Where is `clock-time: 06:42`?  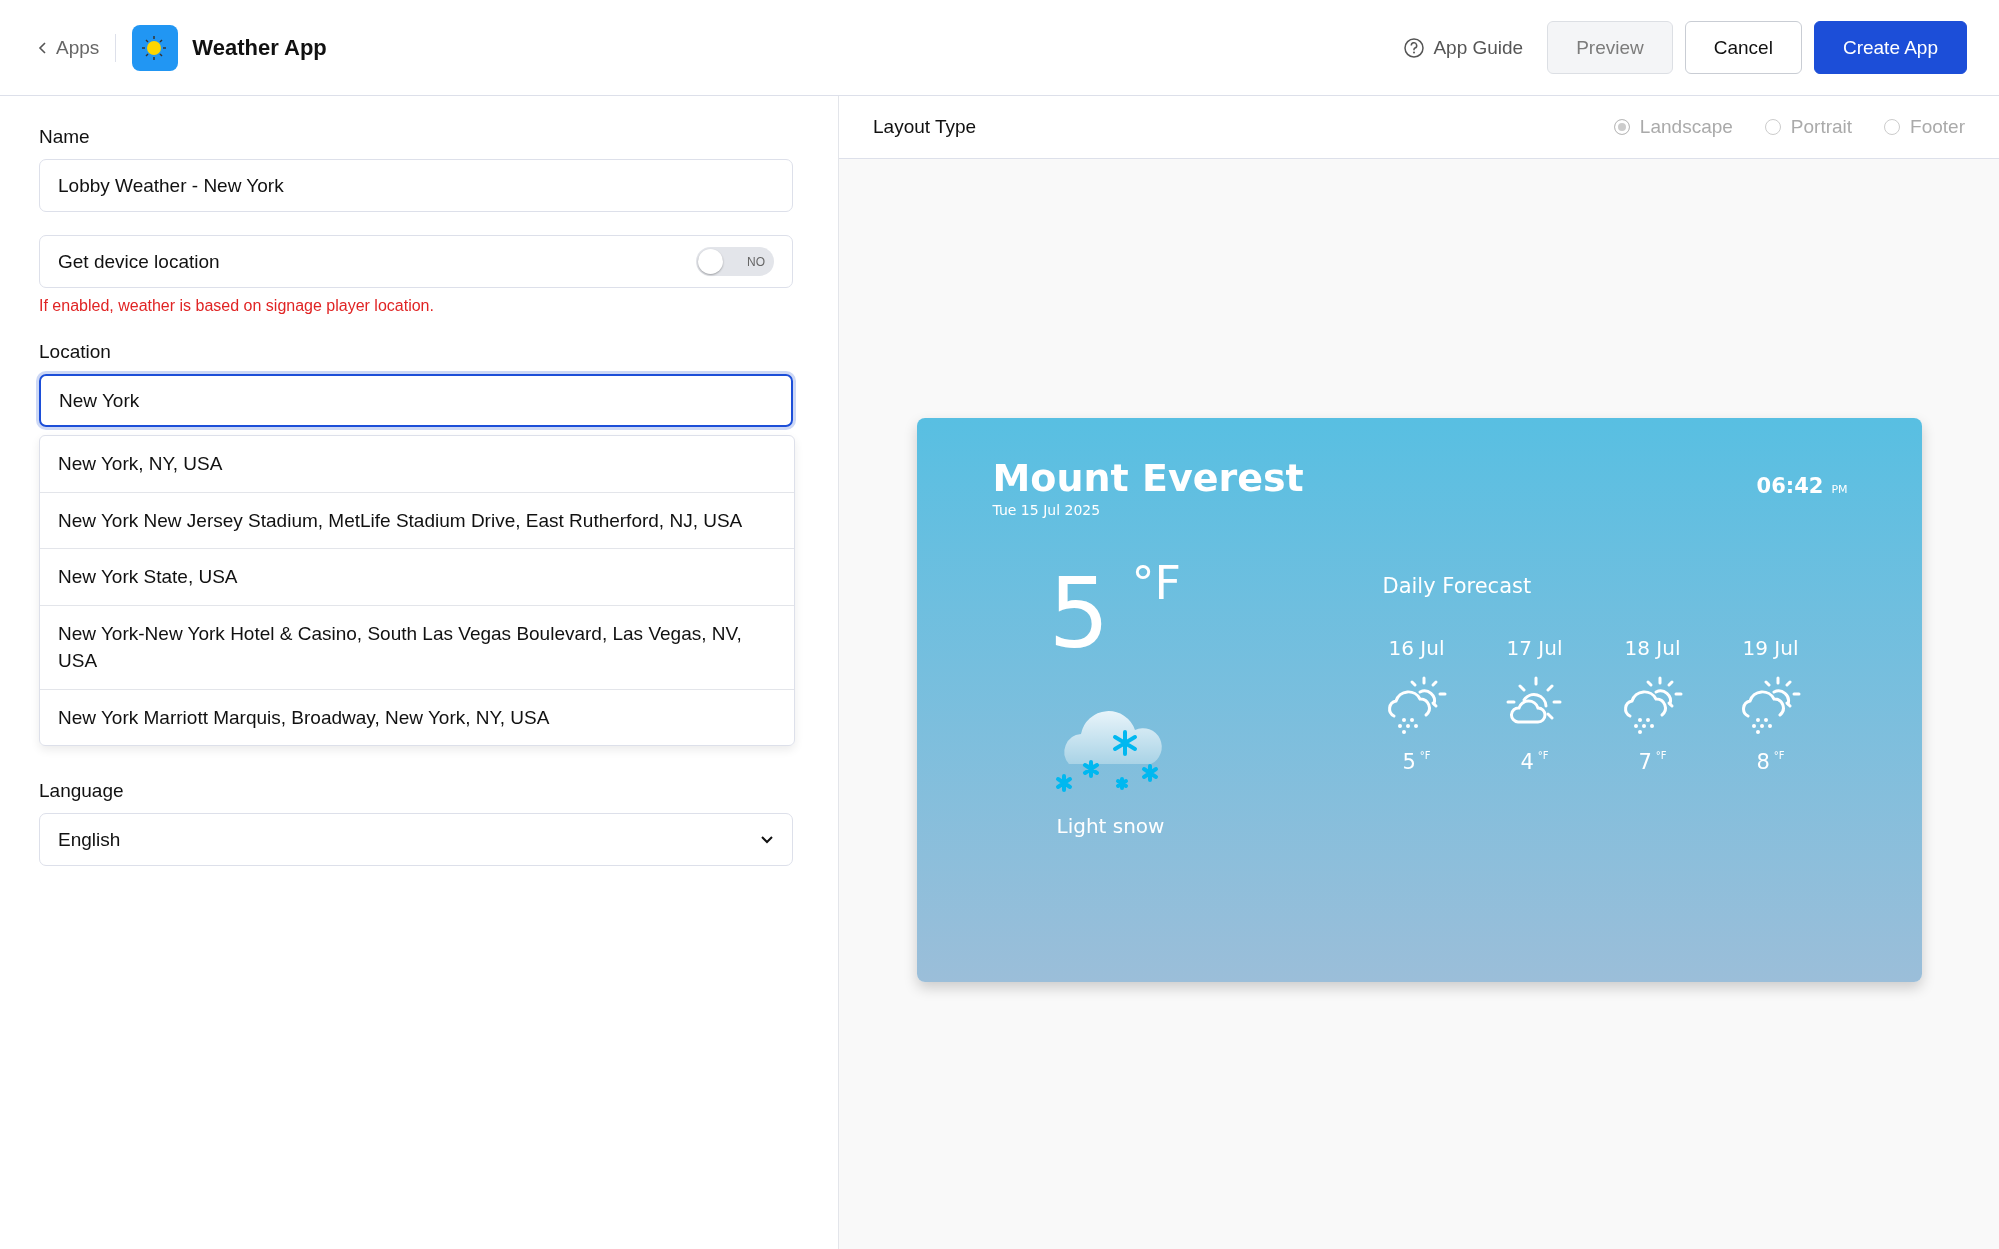 clock-time: 06:42 is located at coordinates (1790, 486).